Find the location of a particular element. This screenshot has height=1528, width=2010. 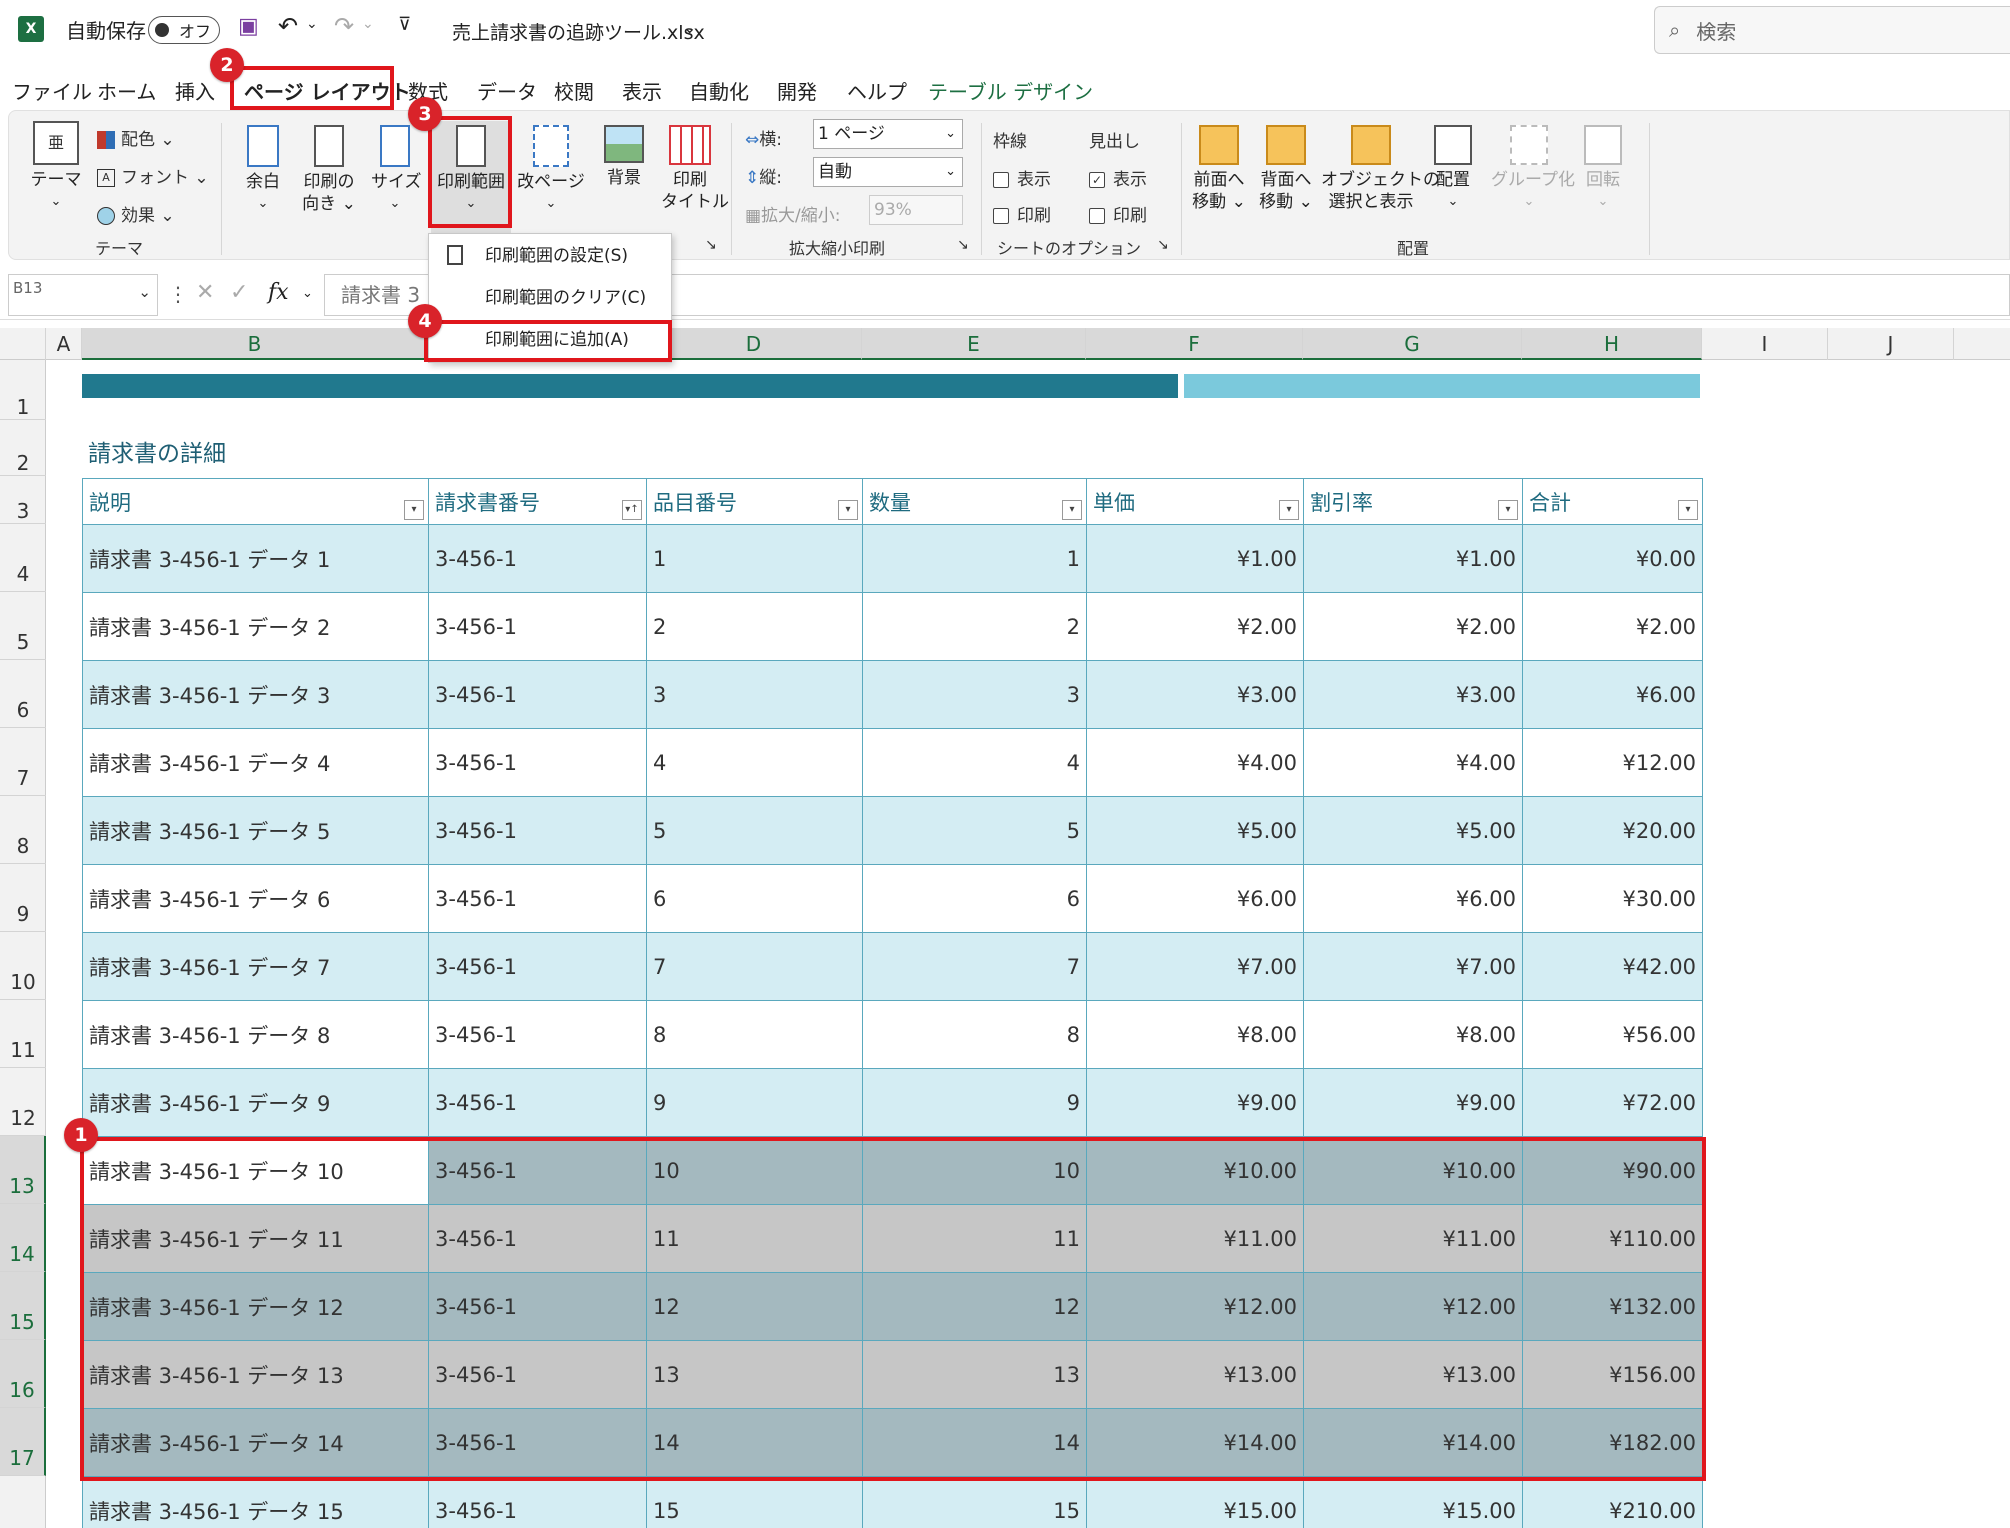

row-header-10: 10 is located at coordinates (23, 966).